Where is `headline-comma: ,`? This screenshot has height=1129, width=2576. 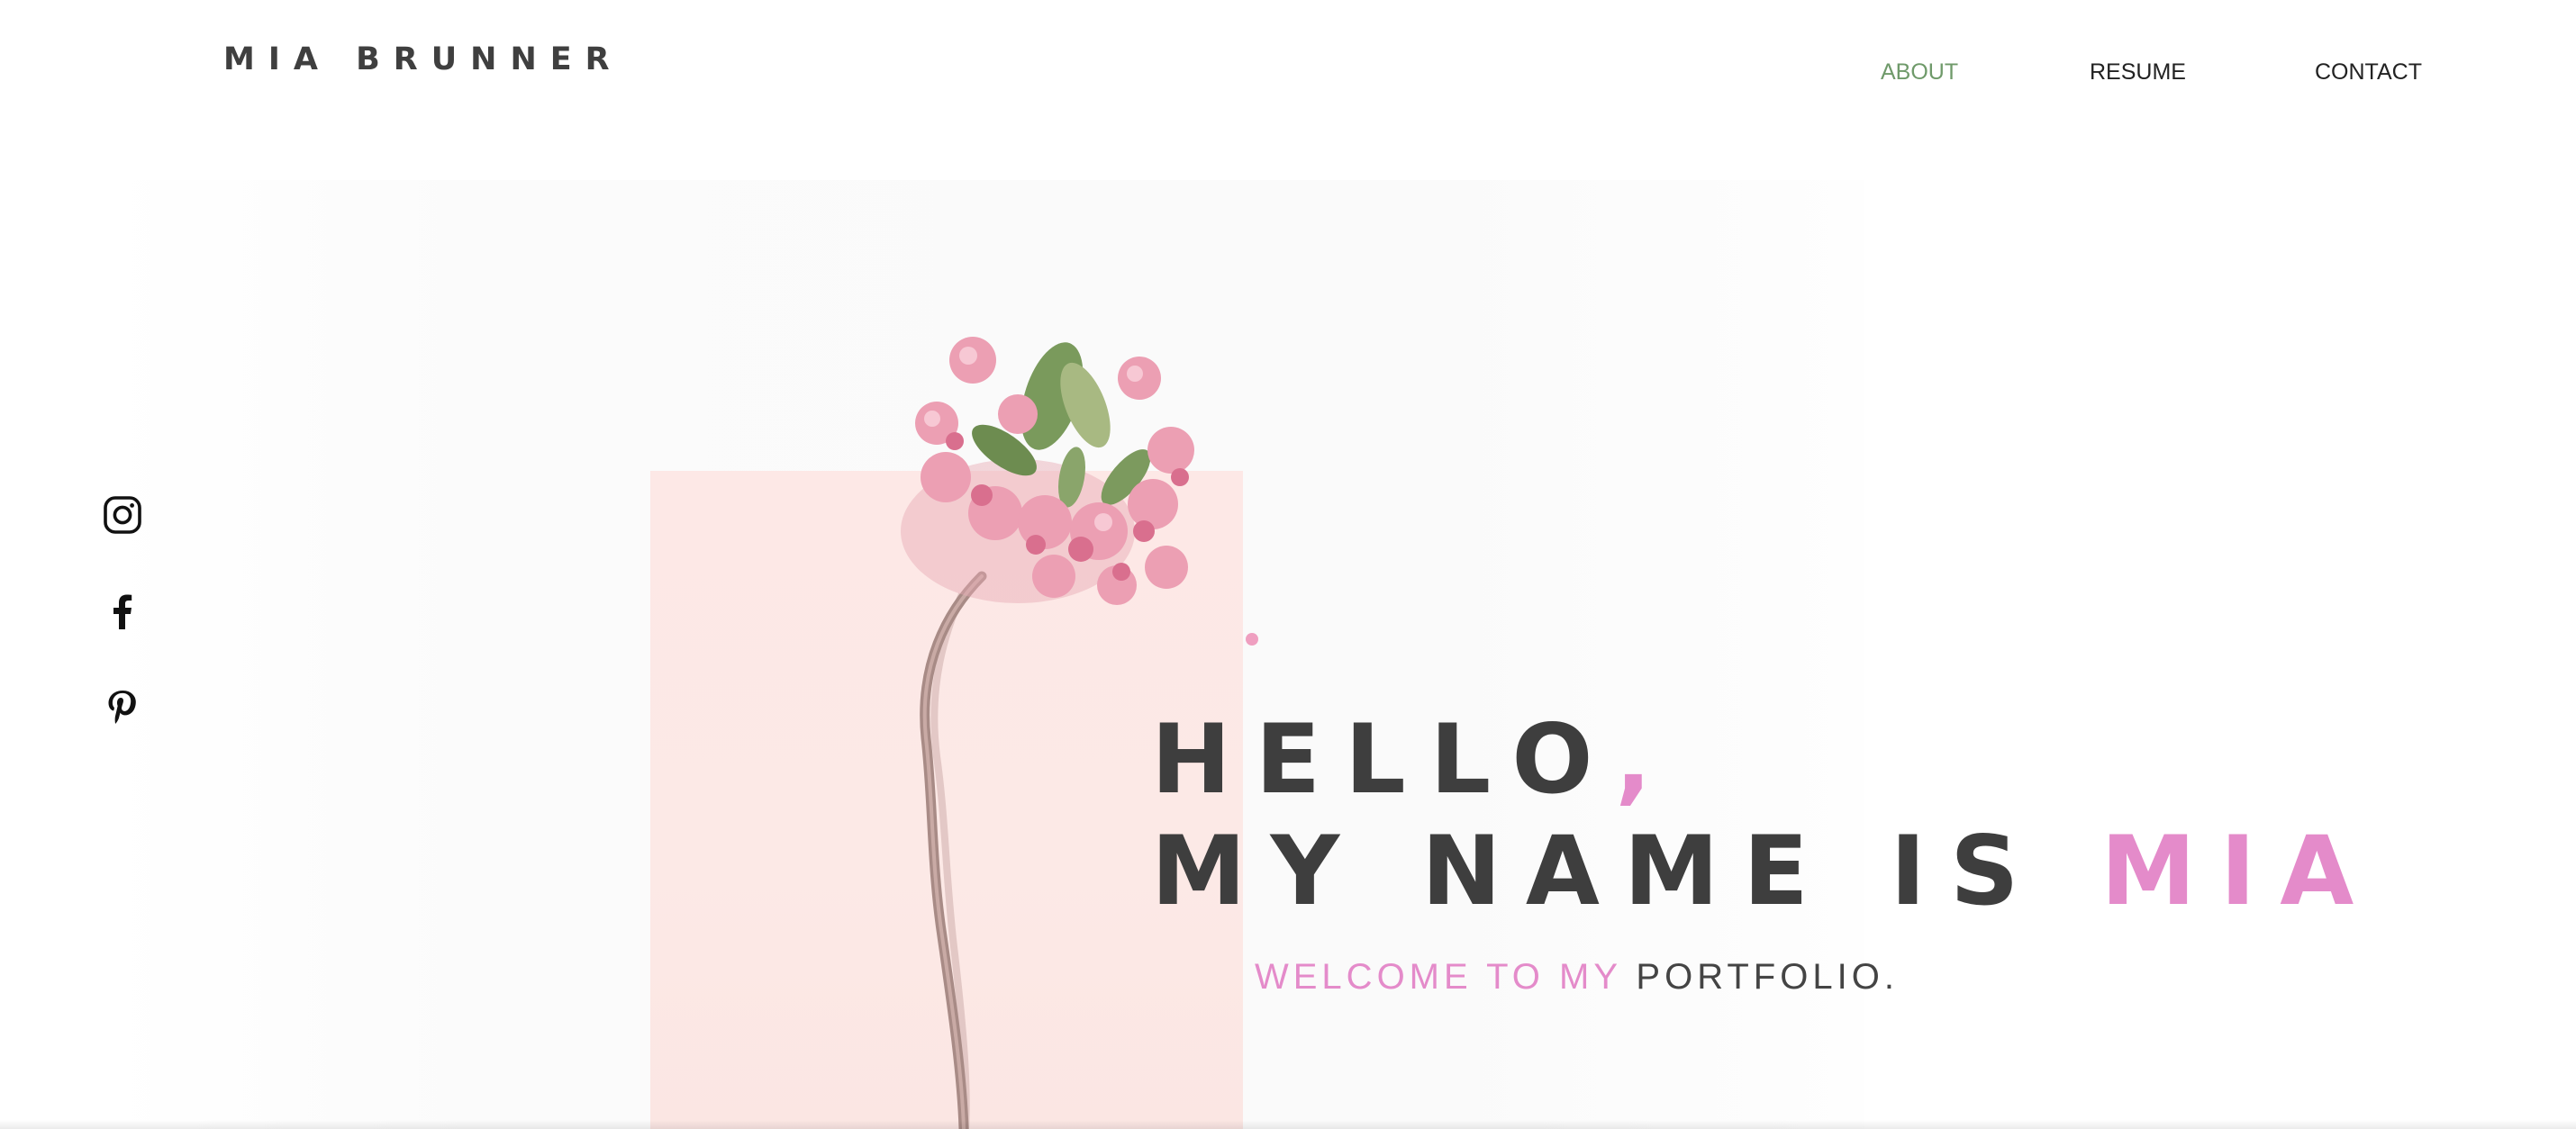 headline-comma: , is located at coordinates (1645, 759).